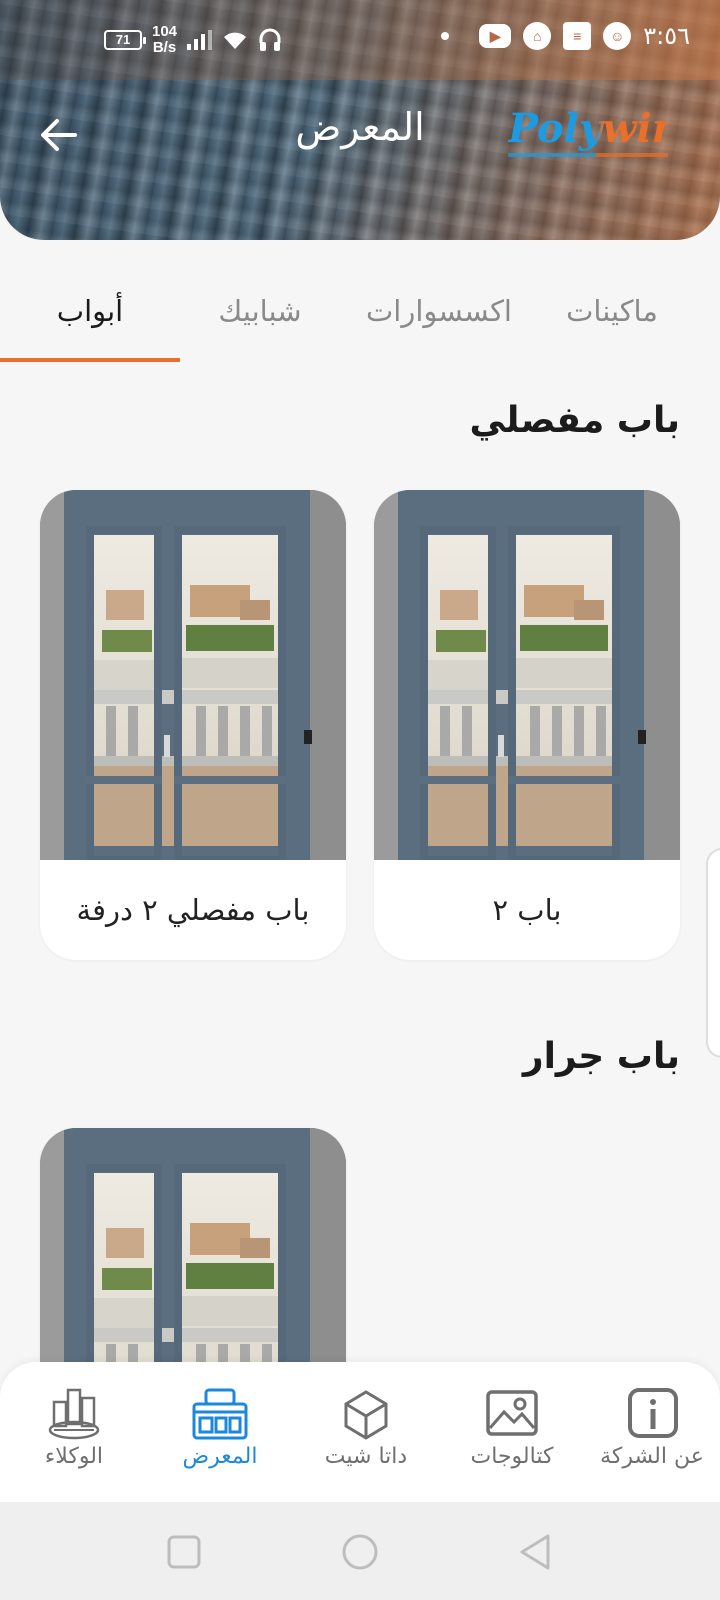 The width and height of the screenshot is (720, 1600). What do you see at coordinates (612, 321) in the screenshot?
I see `tab-machines: ماكينات` at bounding box center [612, 321].